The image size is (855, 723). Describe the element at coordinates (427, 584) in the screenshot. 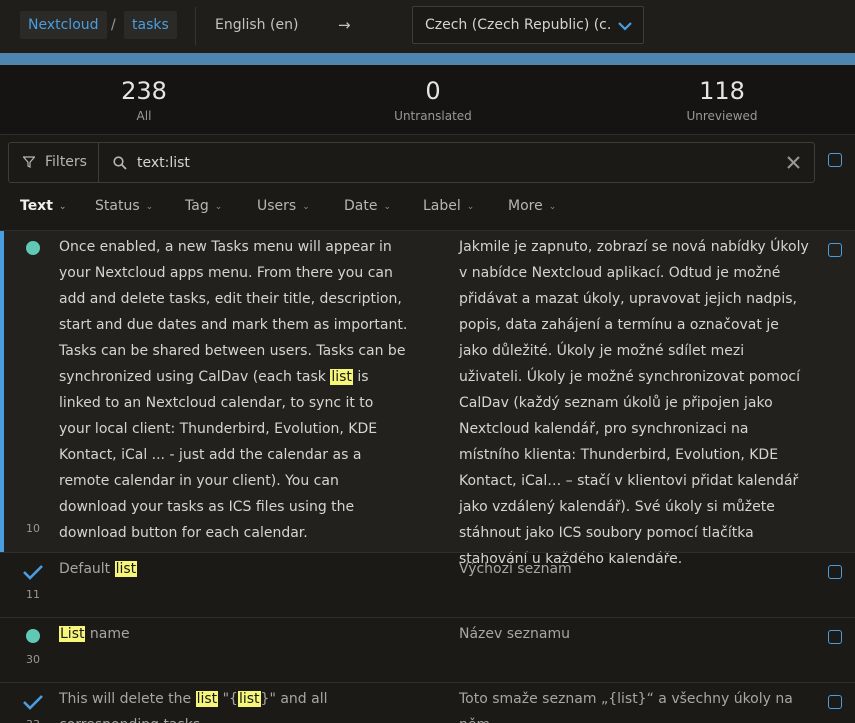

I see `table-row: 11 Default list Výchozí seznam` at that location.